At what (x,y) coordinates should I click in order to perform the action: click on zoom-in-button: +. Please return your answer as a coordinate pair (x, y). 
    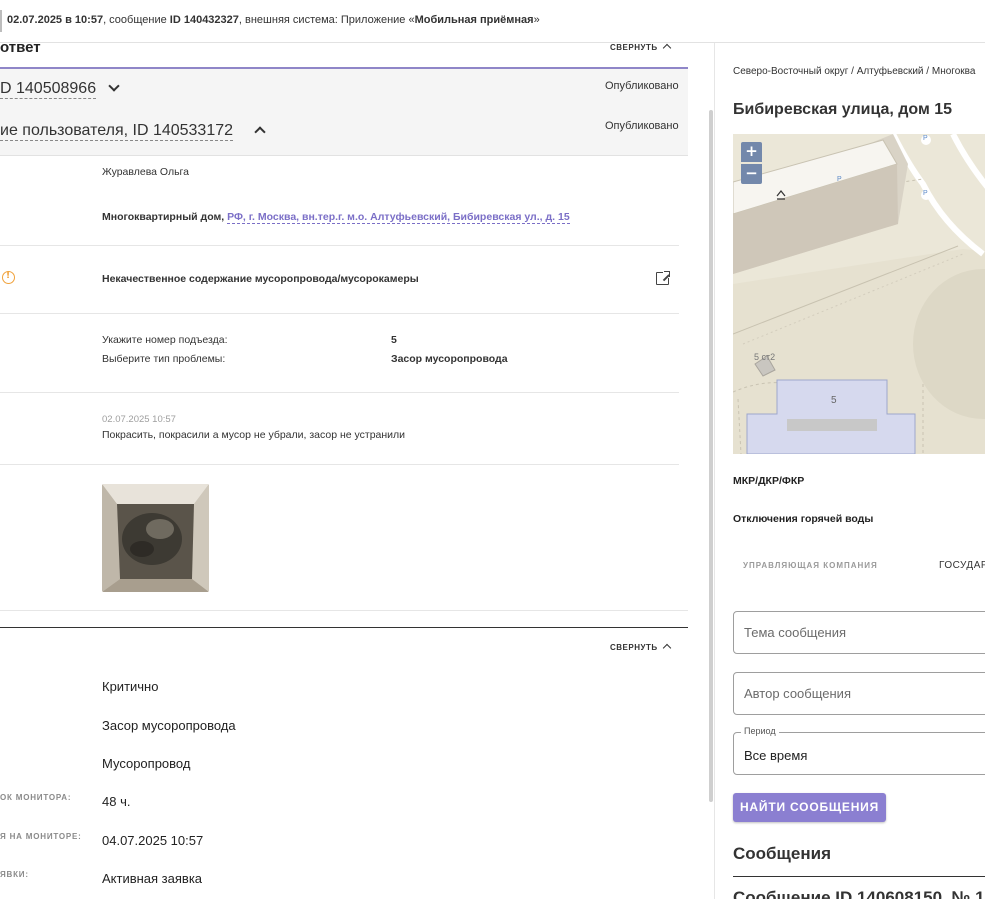
    Looking at the image, I should click on (751, 152).